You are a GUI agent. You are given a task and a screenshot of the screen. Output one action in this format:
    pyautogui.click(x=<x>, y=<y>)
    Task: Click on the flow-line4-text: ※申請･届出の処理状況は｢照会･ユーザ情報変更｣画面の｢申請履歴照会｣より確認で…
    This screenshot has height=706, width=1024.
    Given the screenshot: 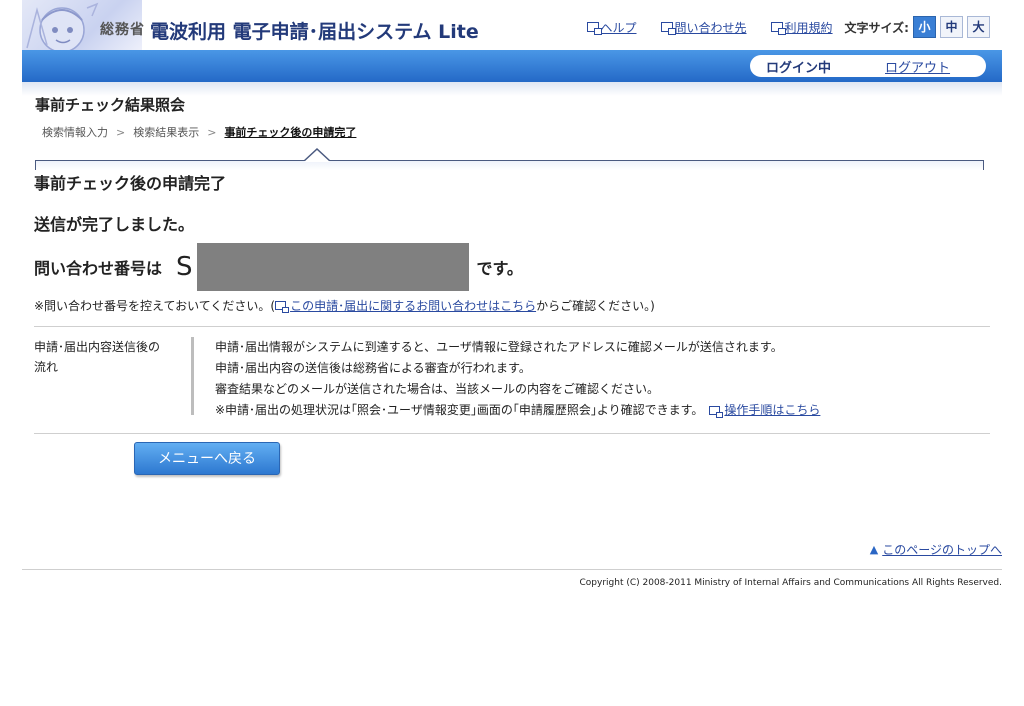 What is the action you would take?
    pyautogui.click(x=459, y=410)
    